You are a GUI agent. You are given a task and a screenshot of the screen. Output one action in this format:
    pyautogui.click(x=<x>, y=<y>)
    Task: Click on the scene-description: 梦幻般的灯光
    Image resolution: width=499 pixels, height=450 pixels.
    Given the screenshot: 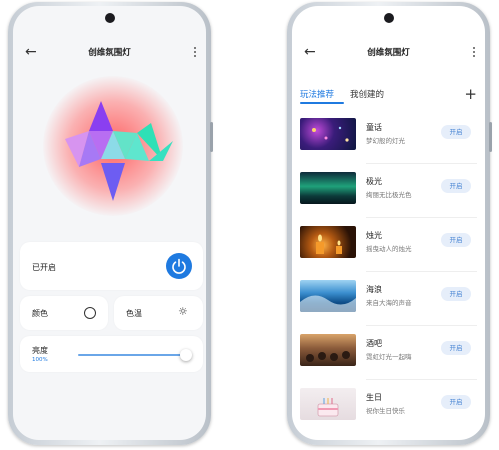 What is the action you would take?
    pyautogui.click(x=385, y=141)
    